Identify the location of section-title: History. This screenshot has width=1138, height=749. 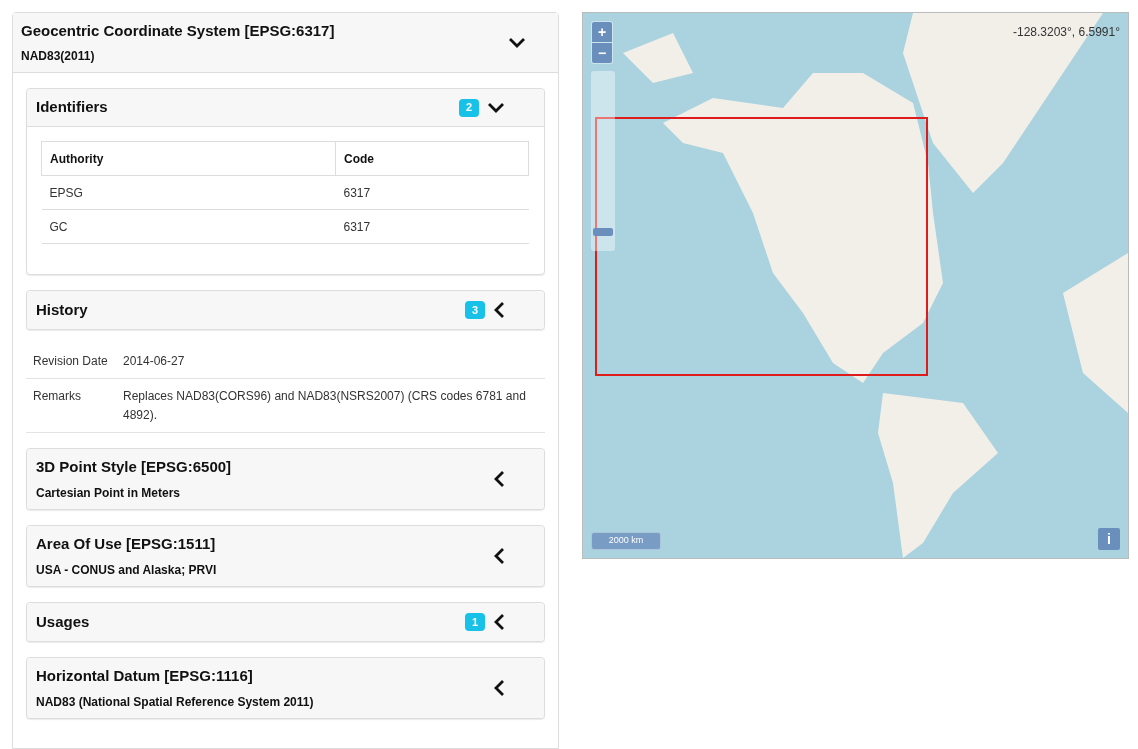
(62, 309).